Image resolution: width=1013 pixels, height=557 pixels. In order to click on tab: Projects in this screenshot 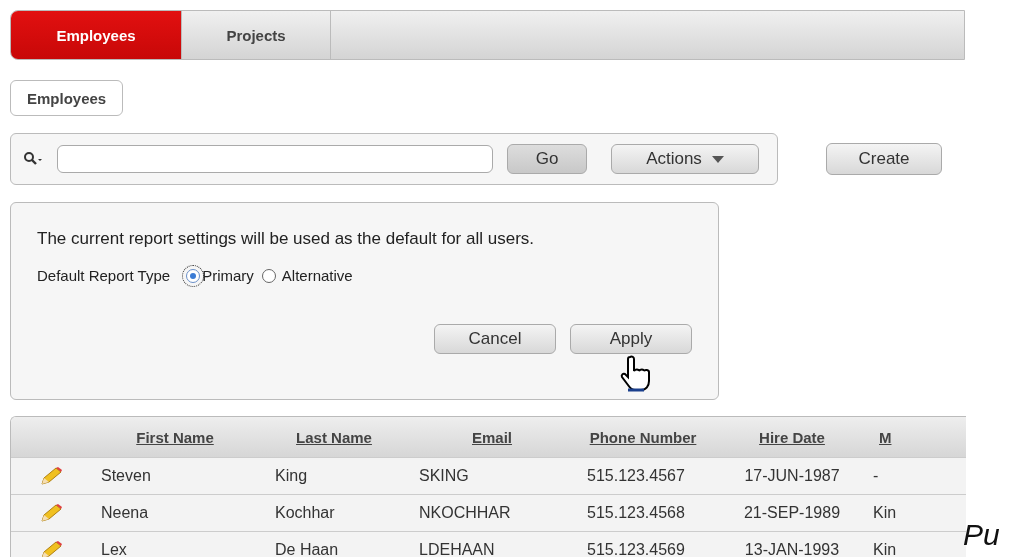, I will do `click(256, 35)`.